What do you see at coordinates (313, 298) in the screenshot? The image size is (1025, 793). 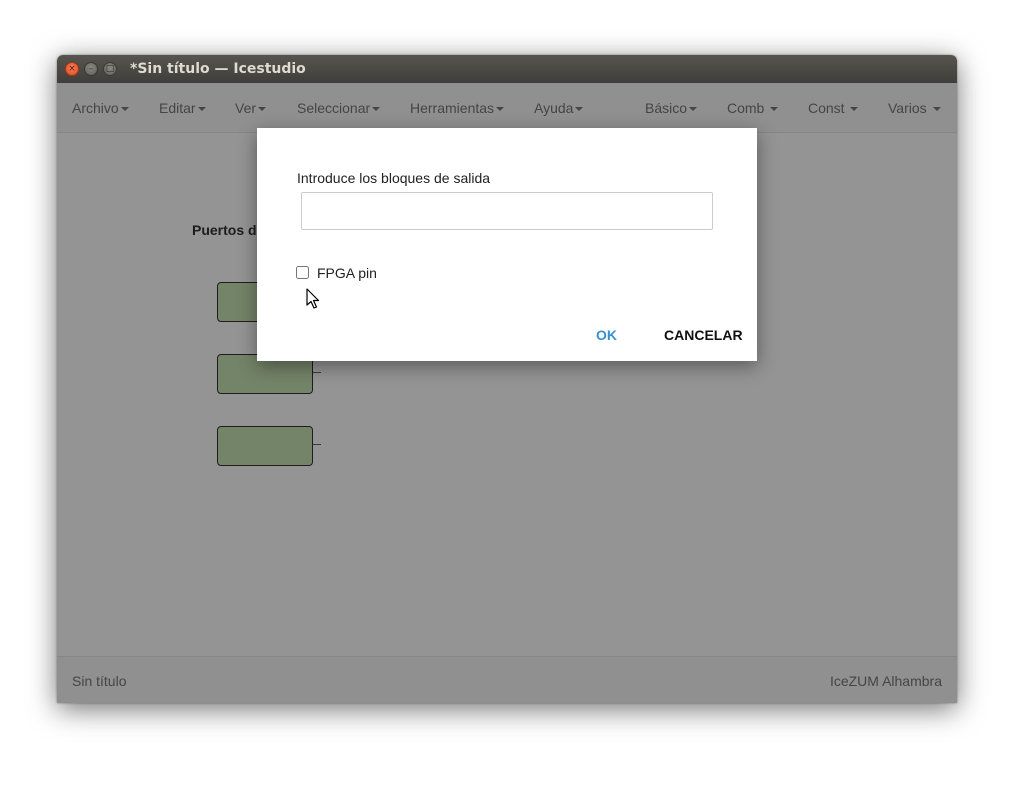 I see `mouse-pointer-icon` at bounding box center [313, 298].